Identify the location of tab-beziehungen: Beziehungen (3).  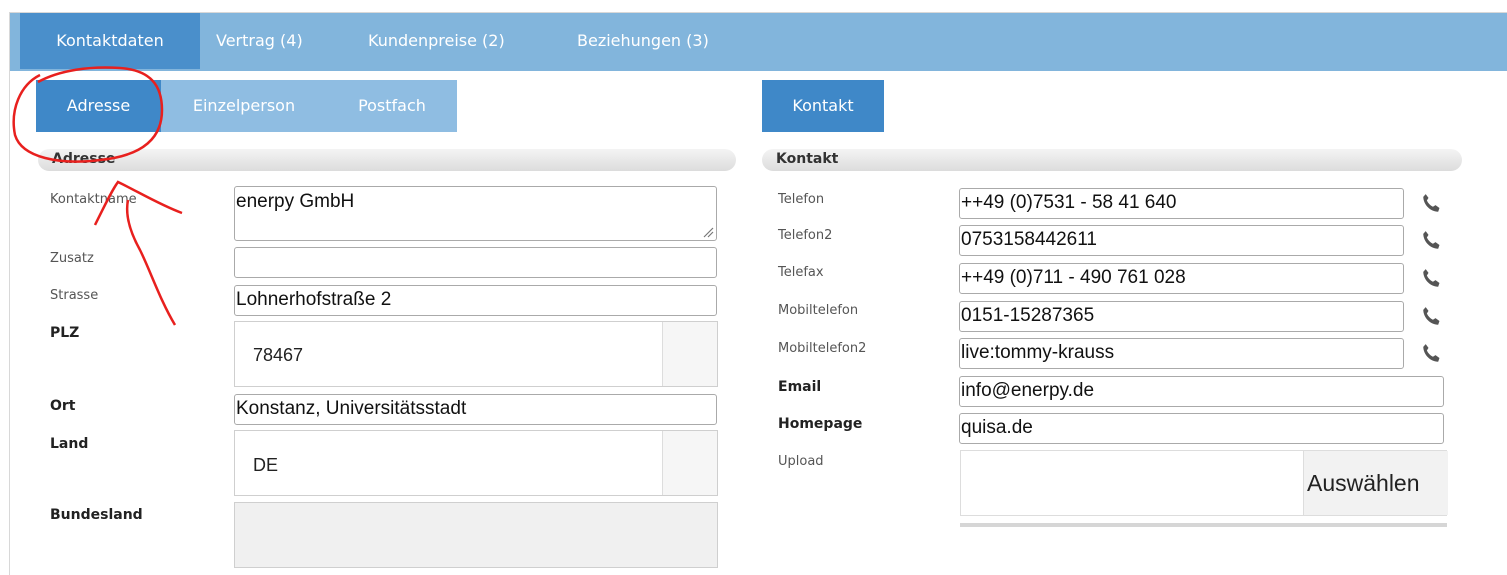
(643, 41).